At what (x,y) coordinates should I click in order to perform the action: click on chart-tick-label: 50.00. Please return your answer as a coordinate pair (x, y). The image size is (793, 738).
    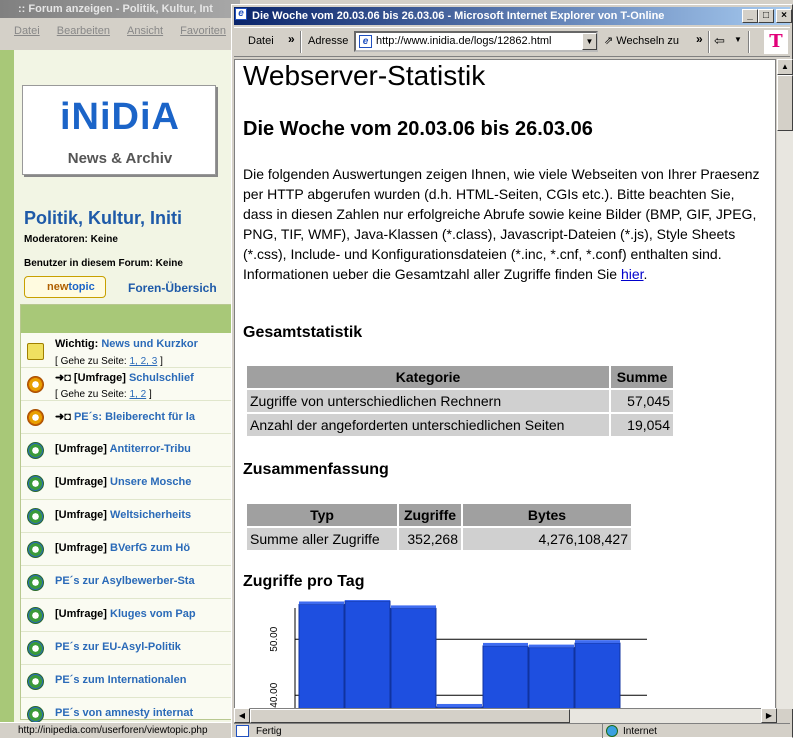
    Looking at the image, I should click on (274, 638).